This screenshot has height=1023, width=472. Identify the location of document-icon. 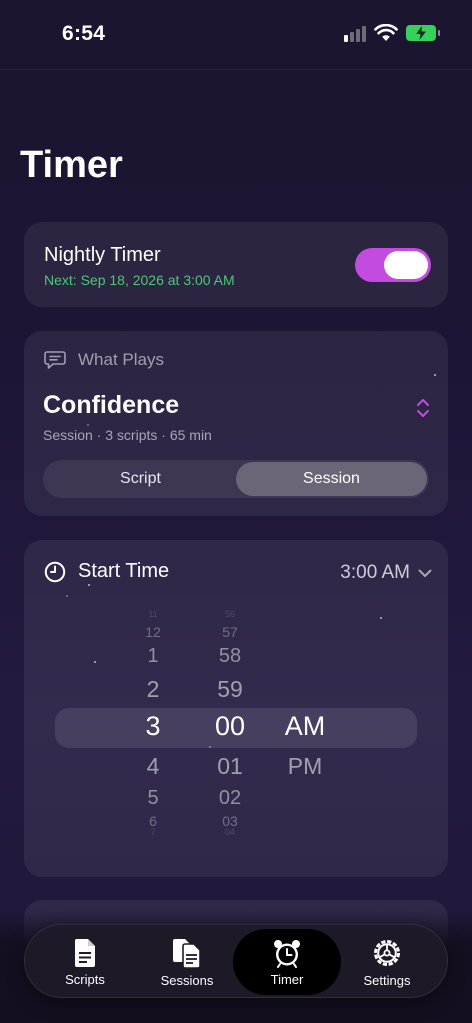
(84, 952).